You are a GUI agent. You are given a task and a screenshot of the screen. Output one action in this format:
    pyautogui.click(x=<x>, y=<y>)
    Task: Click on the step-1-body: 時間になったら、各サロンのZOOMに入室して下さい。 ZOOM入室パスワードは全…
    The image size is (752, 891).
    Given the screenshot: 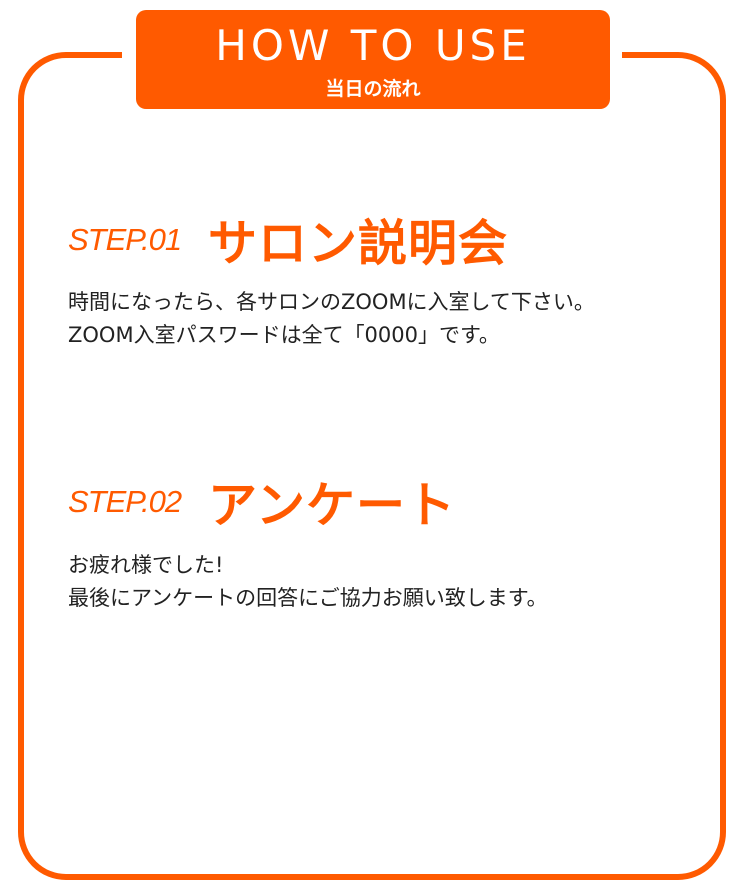 What is the action you would take?
    pyautogui.click(x=331, y=319)
    